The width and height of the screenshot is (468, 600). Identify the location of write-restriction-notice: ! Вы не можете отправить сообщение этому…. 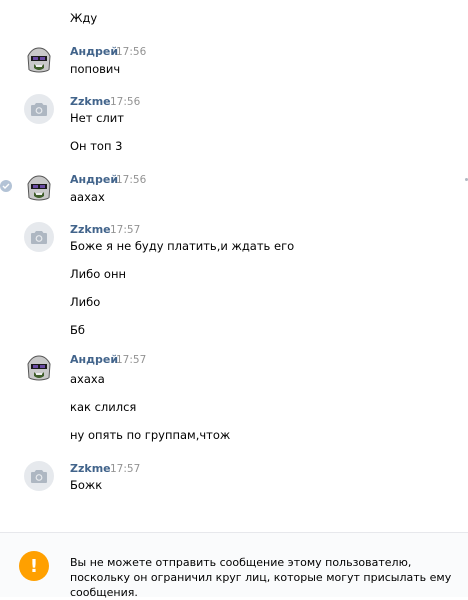
(234, 566).